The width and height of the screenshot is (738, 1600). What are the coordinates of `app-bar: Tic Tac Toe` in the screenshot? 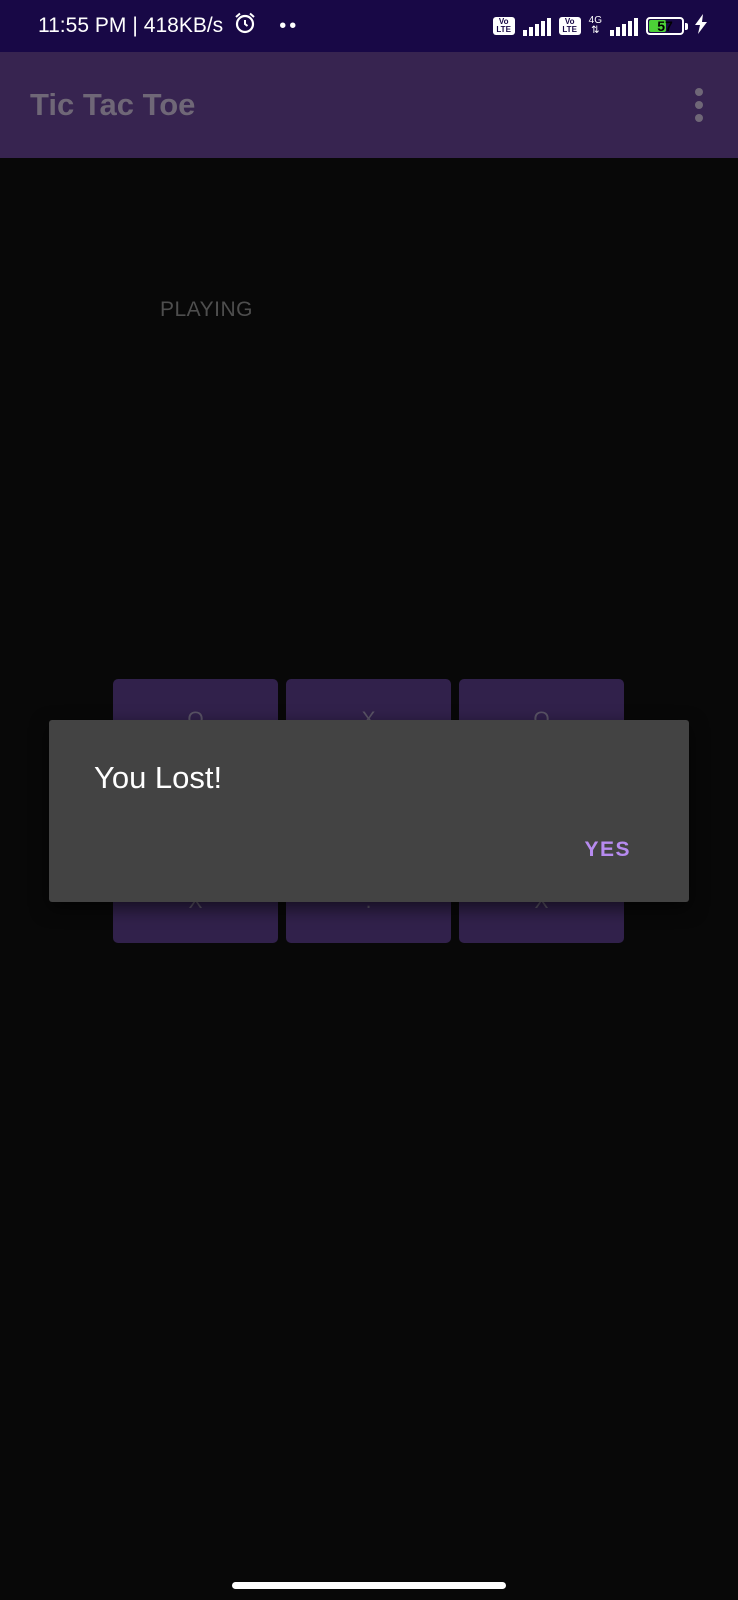 It's located at (369, 105).